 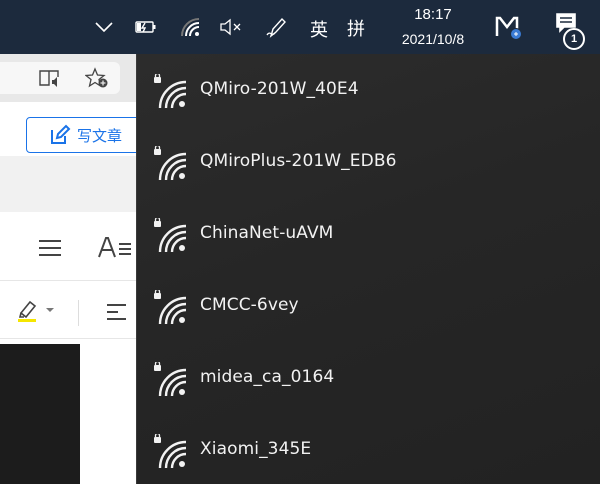 What do you see at coordinates (300, 27) in the screenshot?
I see `taskbar: 英 拼 18:17 2021/10/8 1` at bounding box center [300, 27].